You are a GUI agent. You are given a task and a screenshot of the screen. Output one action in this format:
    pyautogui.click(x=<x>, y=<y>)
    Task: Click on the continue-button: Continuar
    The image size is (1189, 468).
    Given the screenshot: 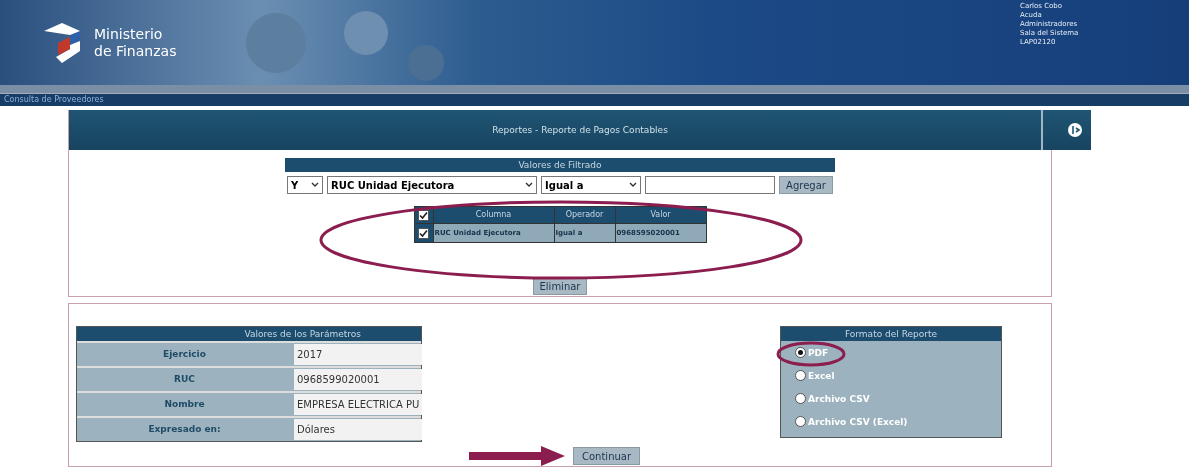 What is the action you would take?
    pyautogui.click(x=607, y=456)
    